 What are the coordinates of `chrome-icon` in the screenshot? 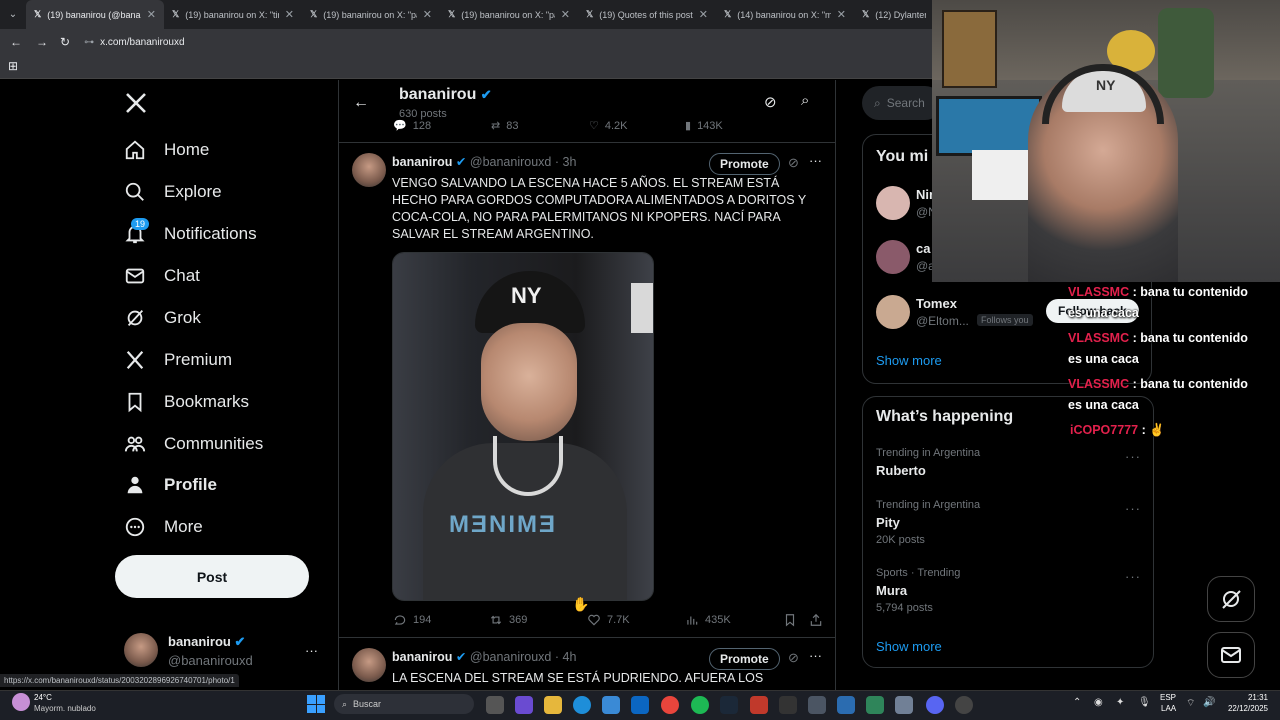 It's located at (670, 705).